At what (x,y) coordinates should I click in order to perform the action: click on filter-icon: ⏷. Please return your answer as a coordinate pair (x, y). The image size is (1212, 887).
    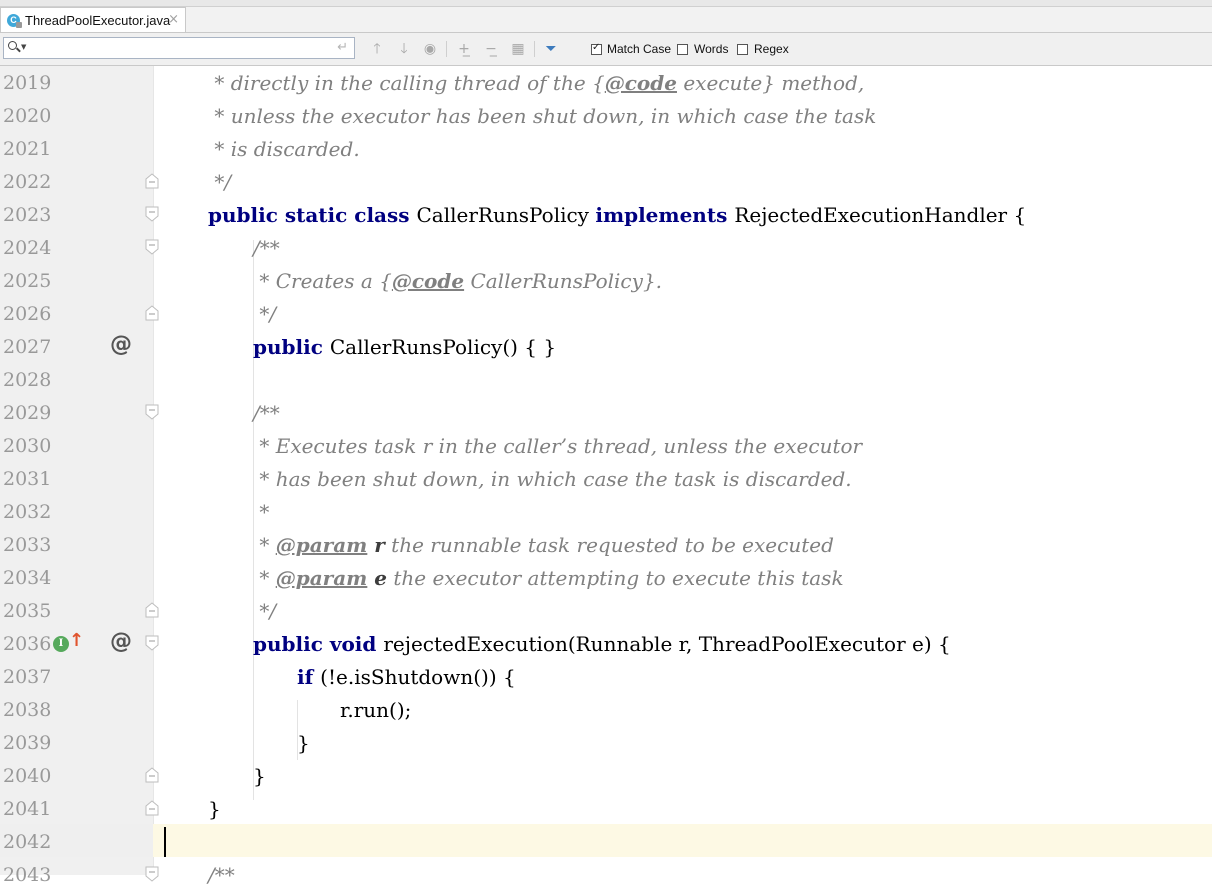
    Looking at the image, I should click on (551, 49).